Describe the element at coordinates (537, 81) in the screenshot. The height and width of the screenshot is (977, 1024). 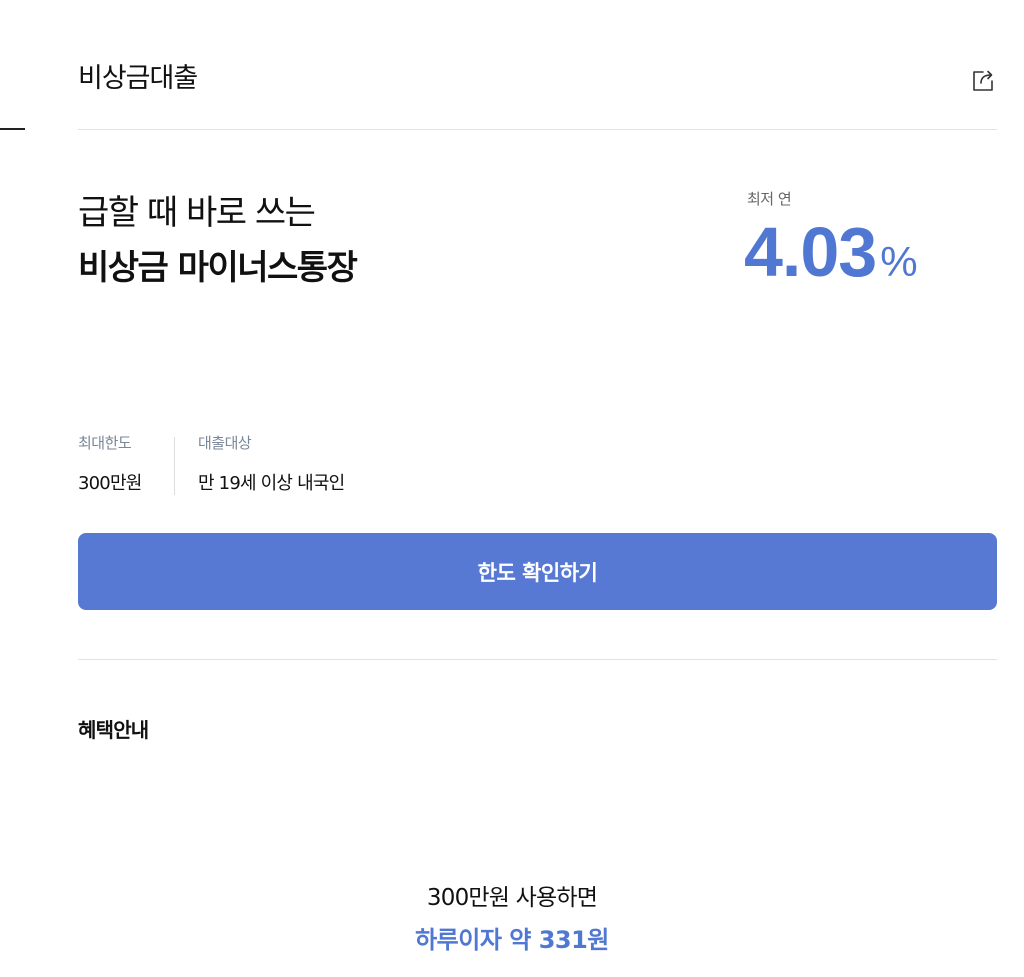
I see `header: 비상금대출` at that location.